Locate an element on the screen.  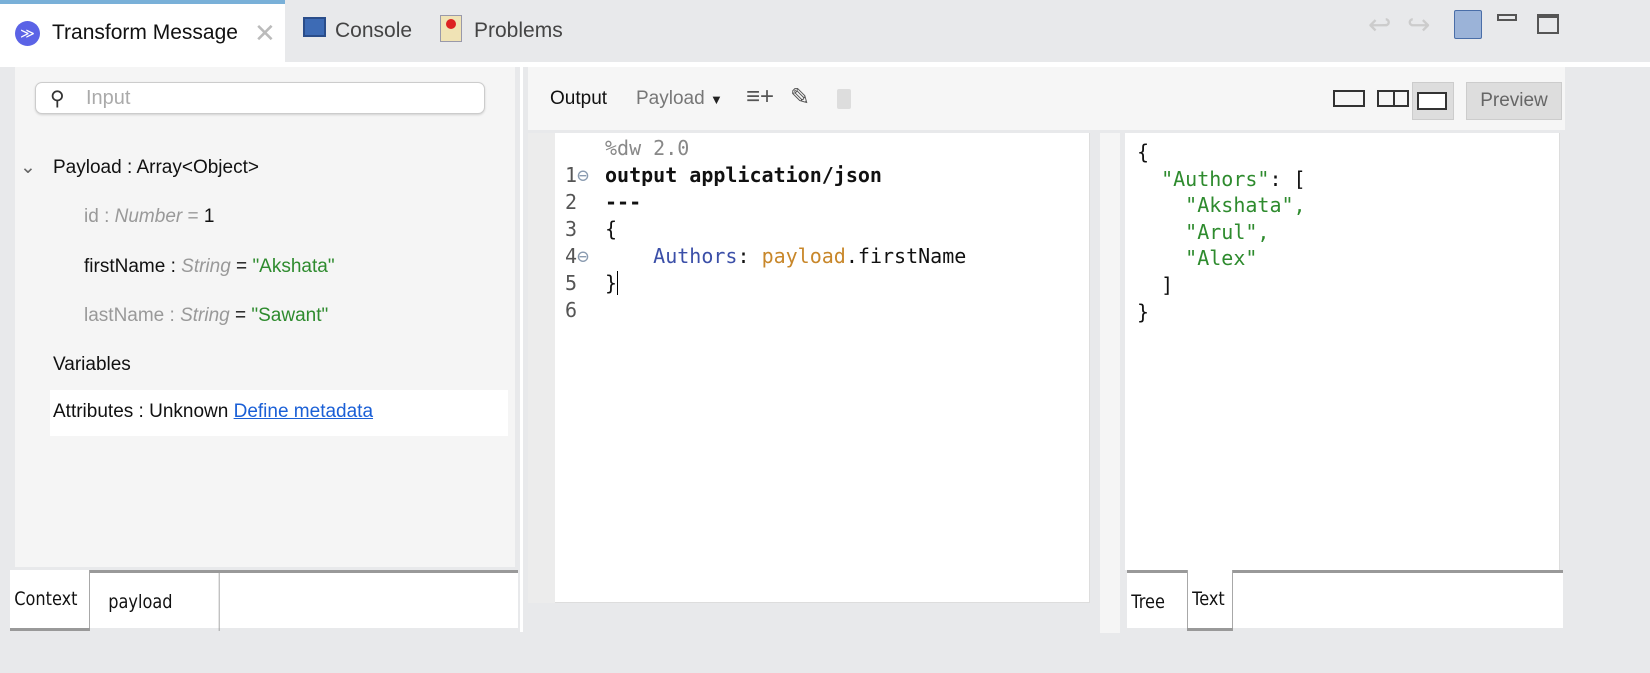
layout-split-diff-icon is located at coordinates (1349, 98).